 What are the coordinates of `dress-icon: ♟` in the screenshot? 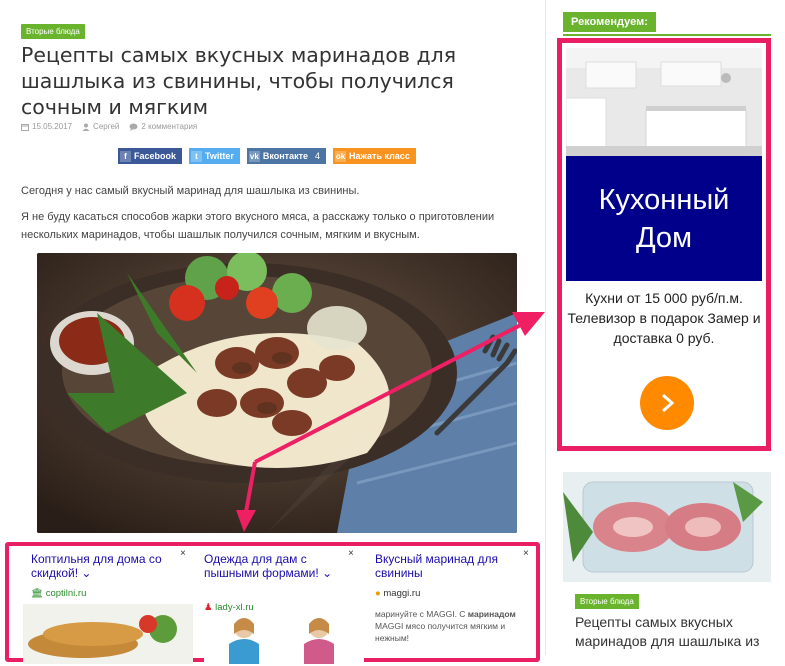 It's located at (210, 607).